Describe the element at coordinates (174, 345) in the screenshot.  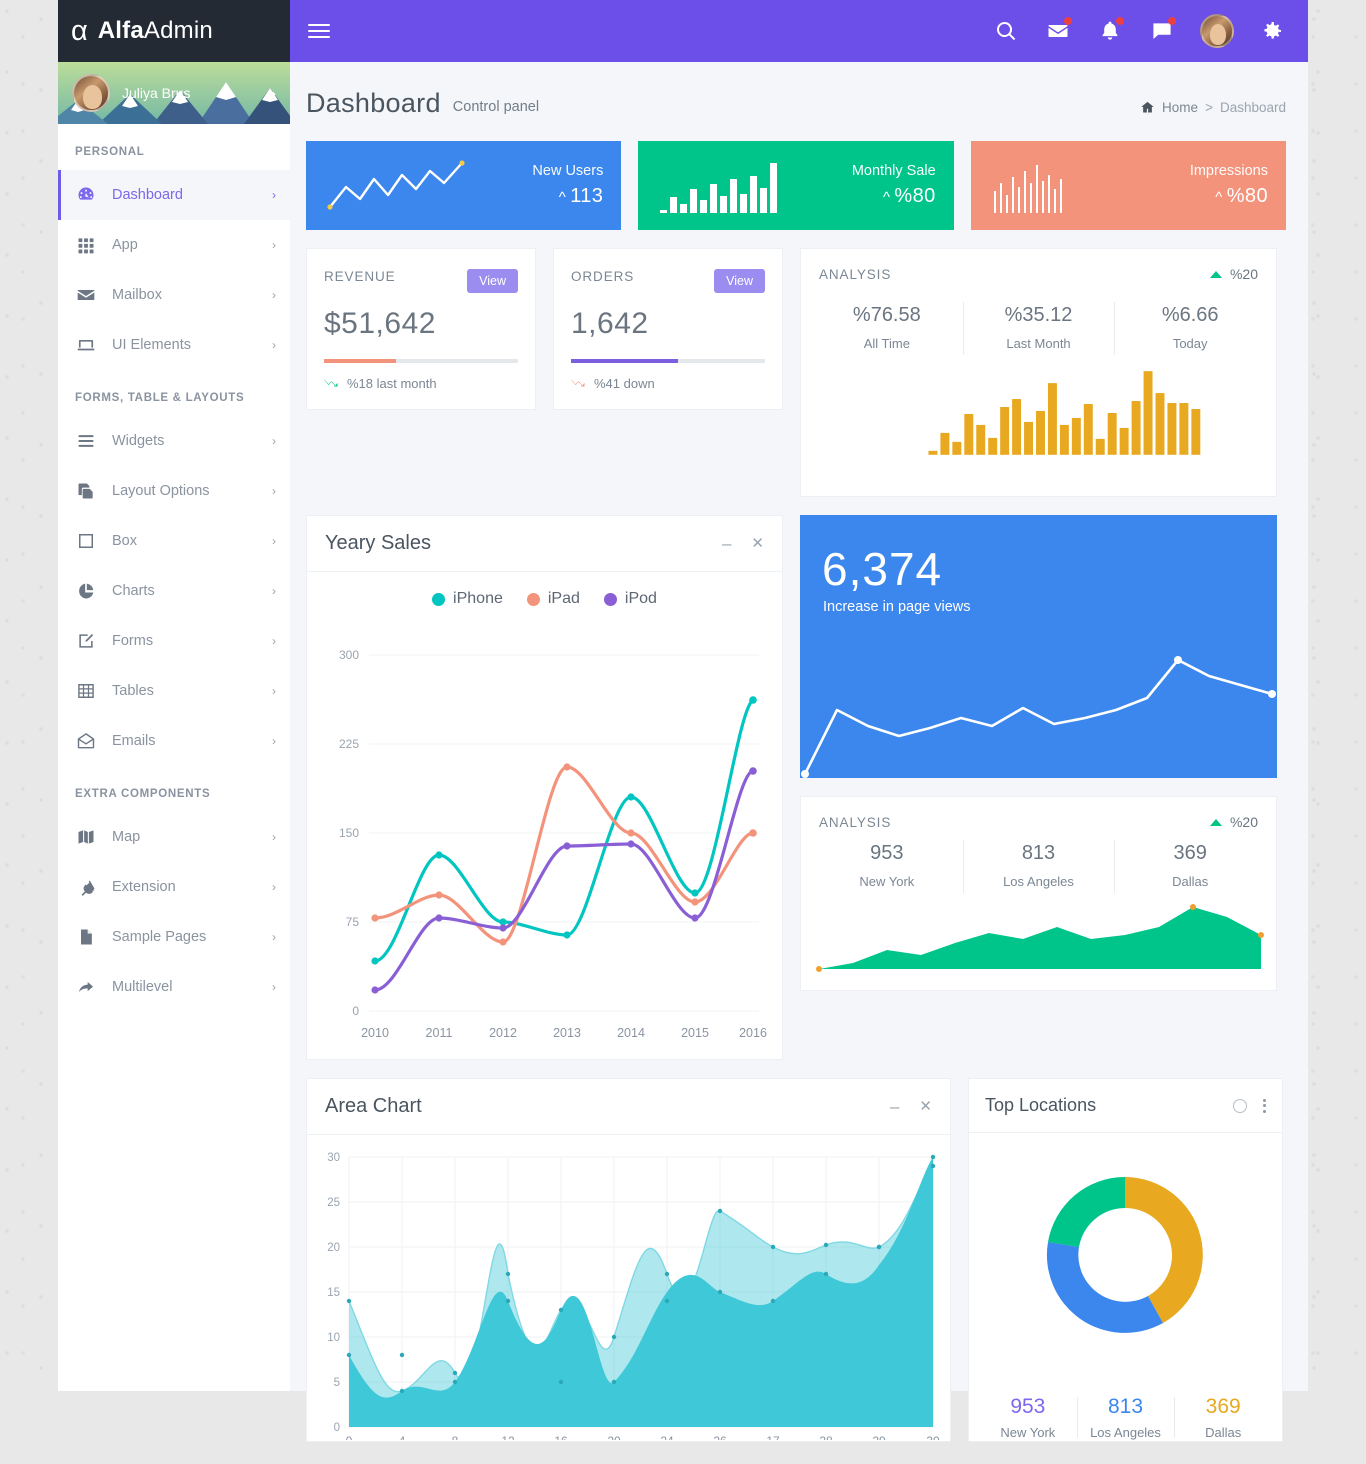
I see `sidebar-item-ui-elements: UI Elements ›` at that location.